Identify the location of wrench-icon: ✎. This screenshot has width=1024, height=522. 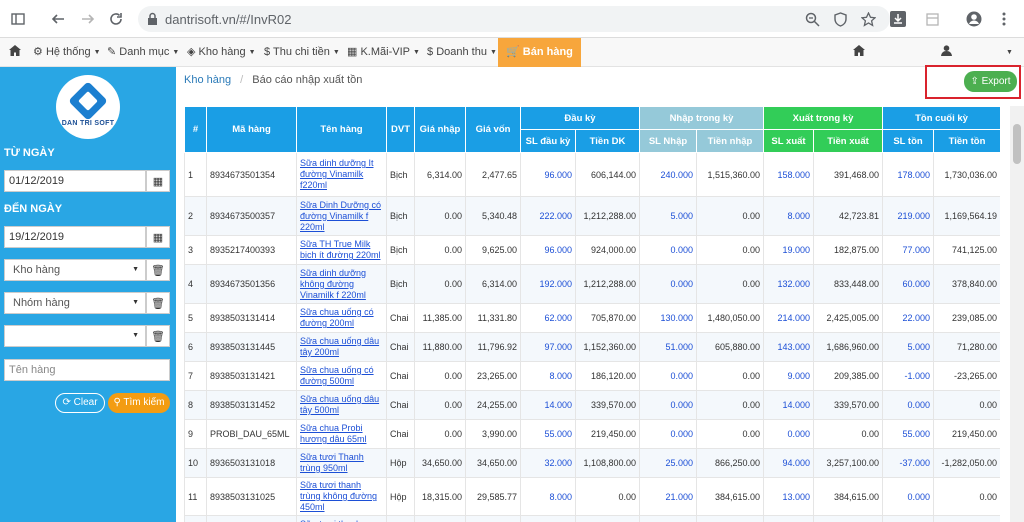
(112, 52).